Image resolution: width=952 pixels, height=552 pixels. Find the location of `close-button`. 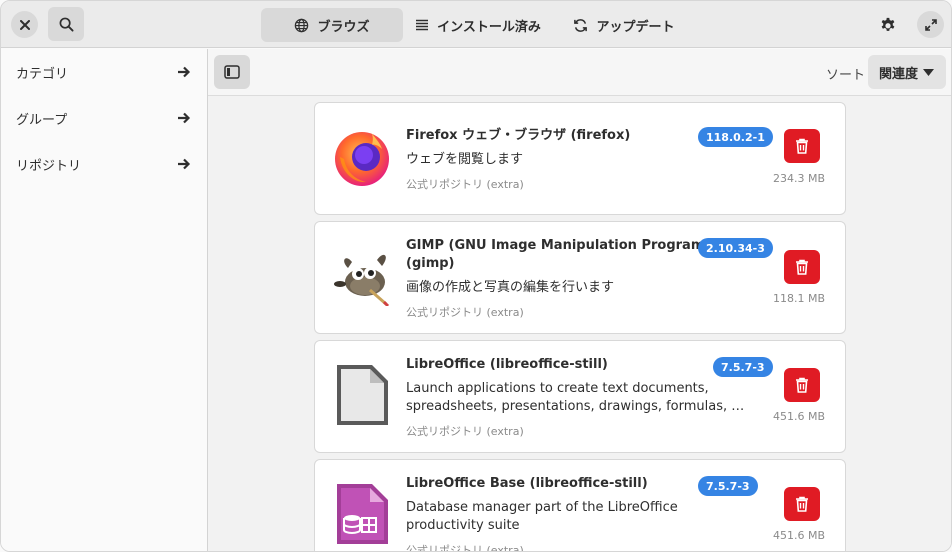

close-button is located at coordinates (24, 24).